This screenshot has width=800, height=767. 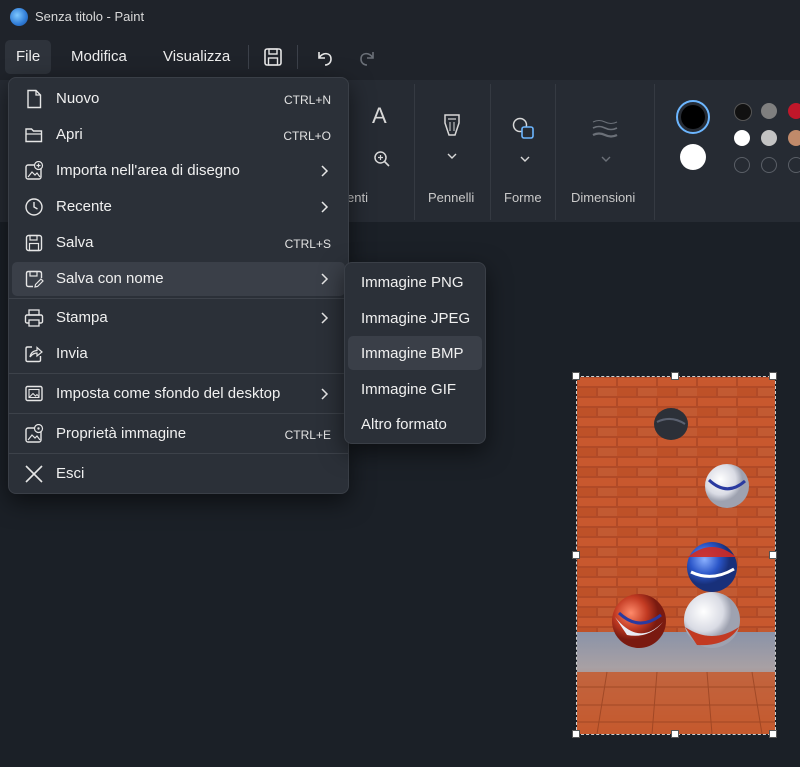 What do you see at coordinates (379, 116) in the screenshot?
I see `text-tool-icon: A` at bounding box center [379, 116].